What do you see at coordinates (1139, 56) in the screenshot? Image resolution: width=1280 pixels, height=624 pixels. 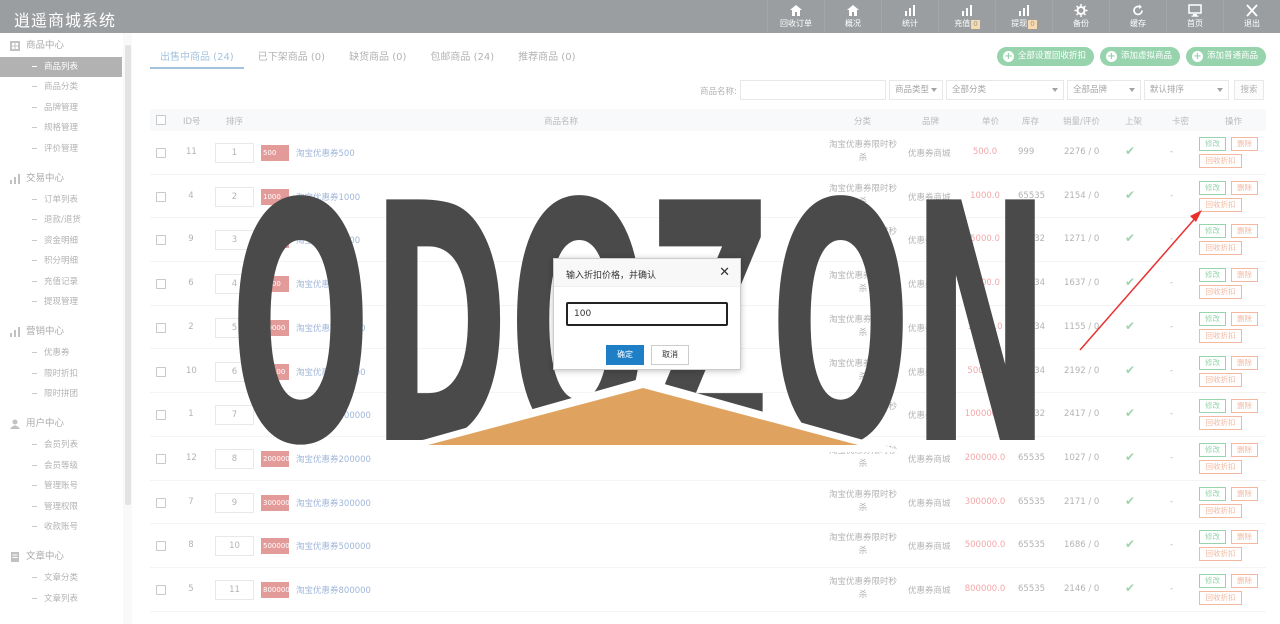 I see `action-button-1: + 添加虚拟商品` at bounding box center [1139, 56].